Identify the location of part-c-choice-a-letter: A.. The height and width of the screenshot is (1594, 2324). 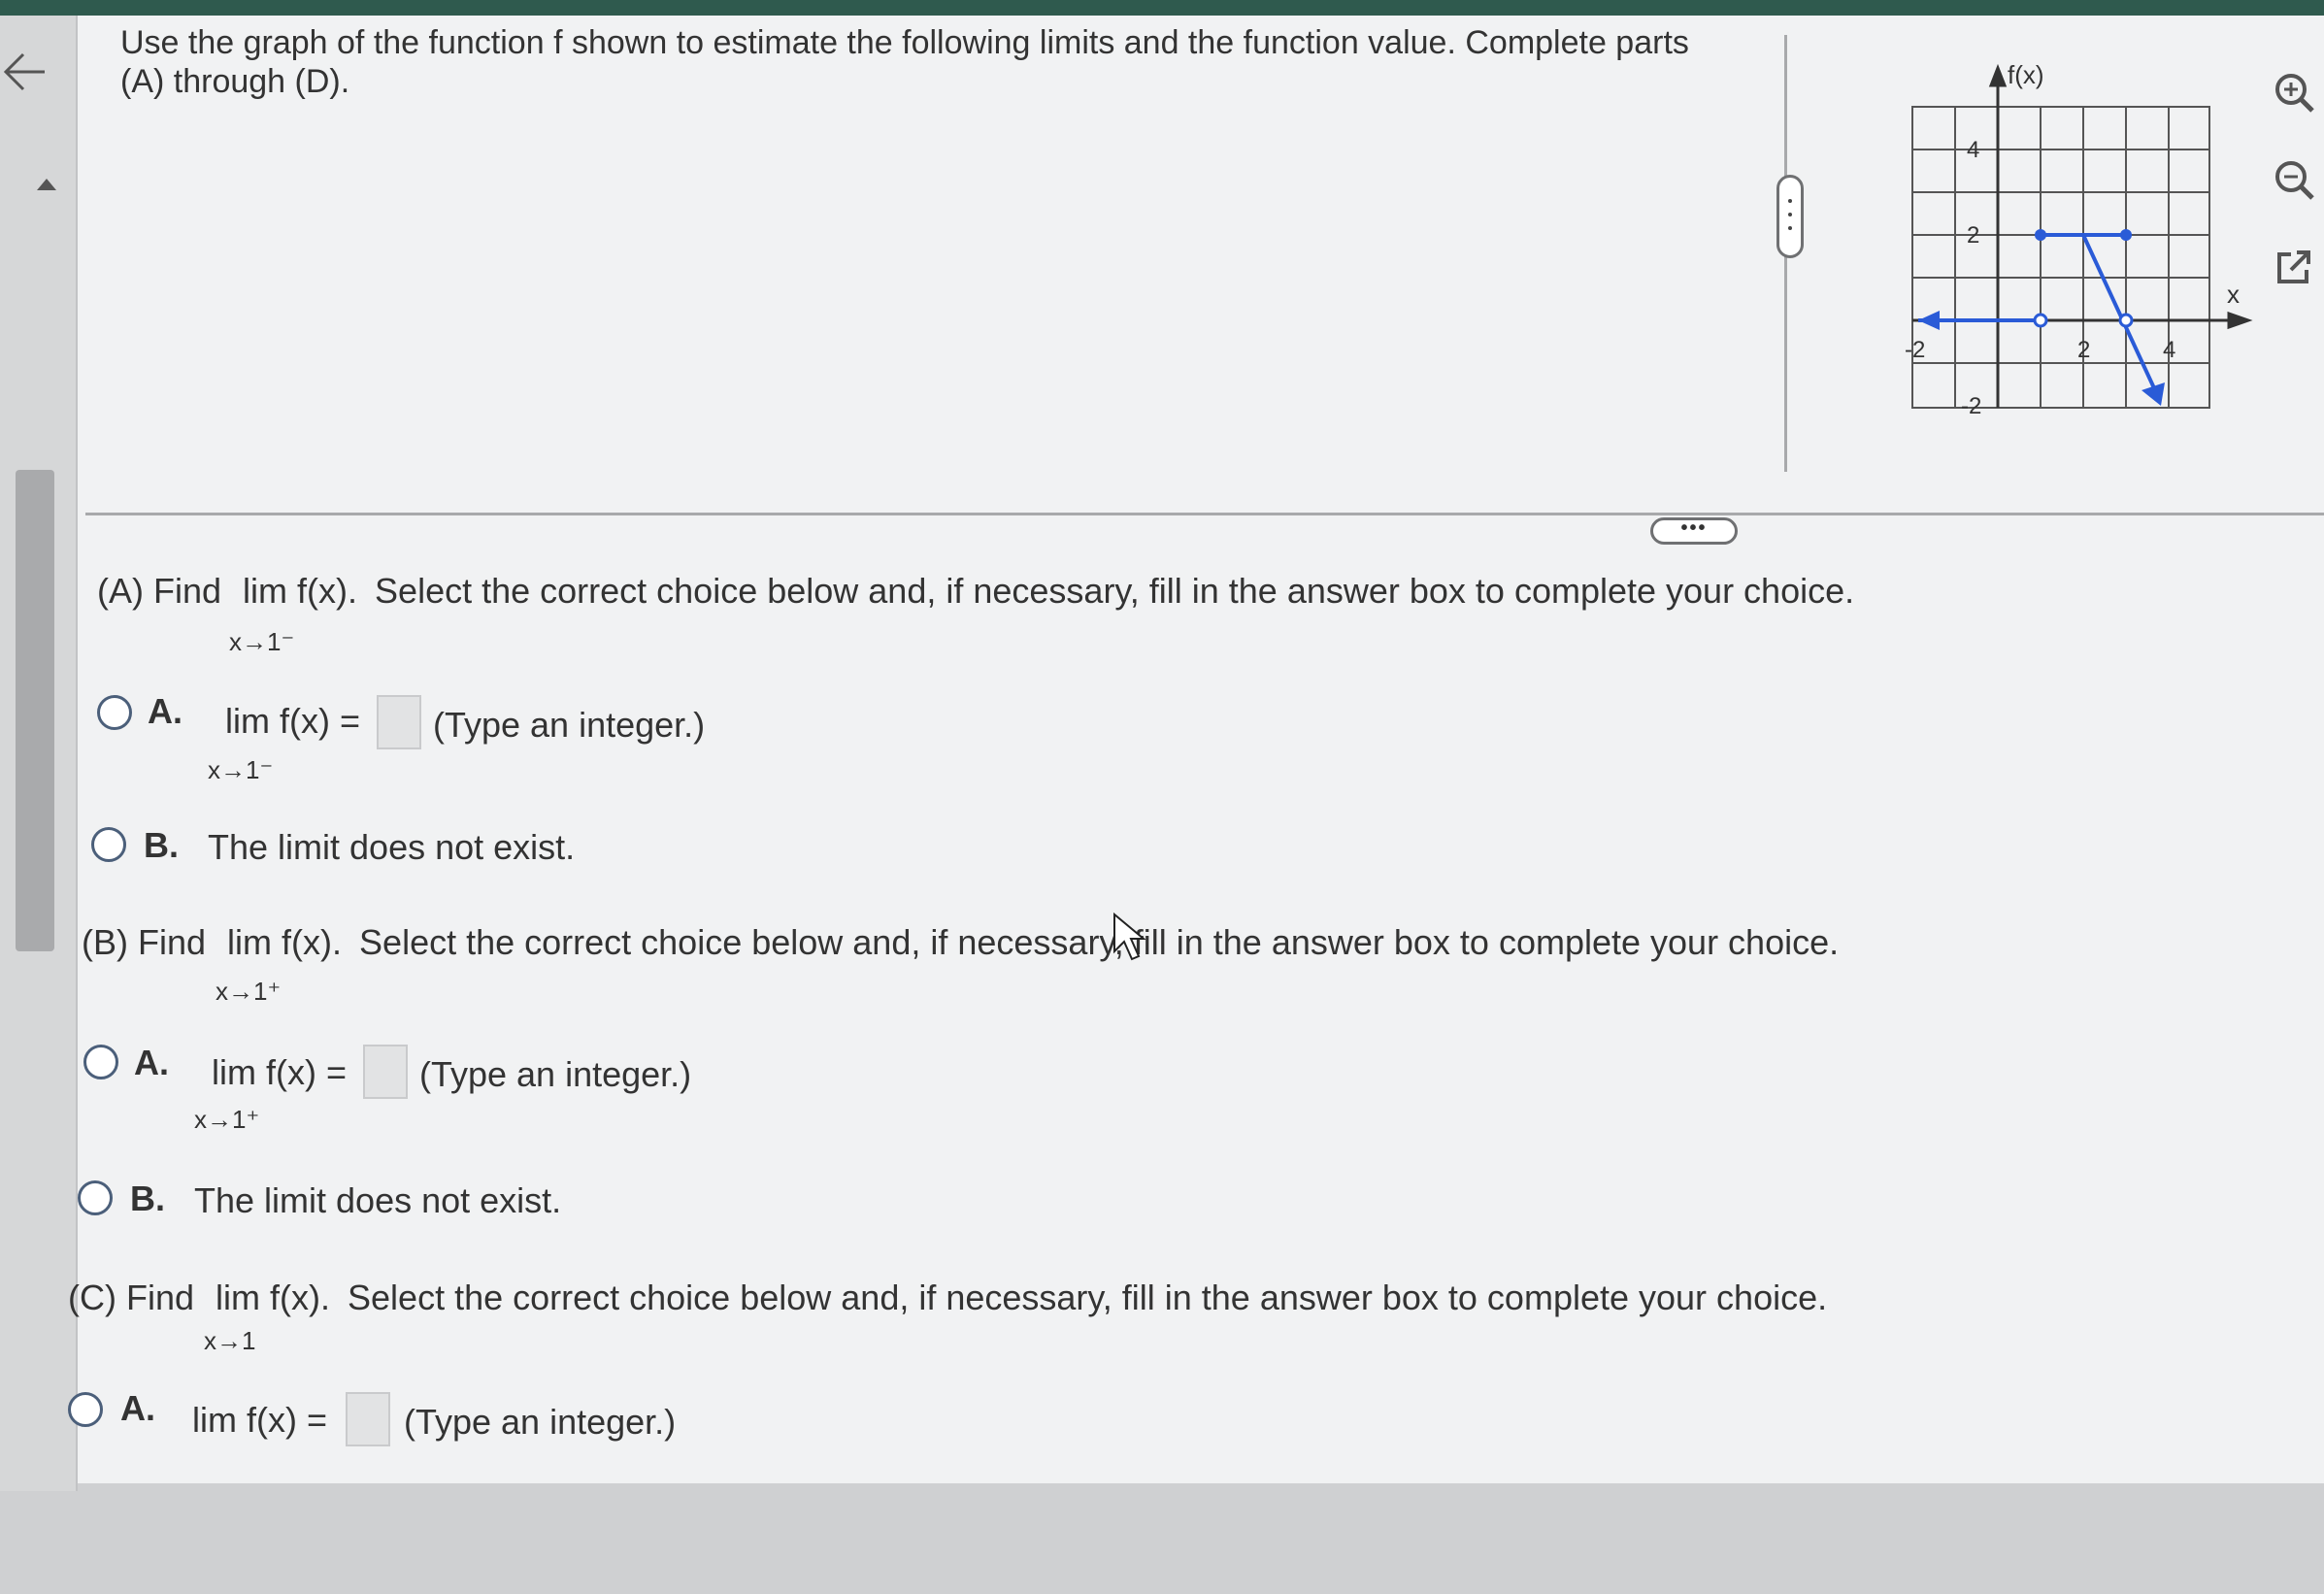
(137, 1408).